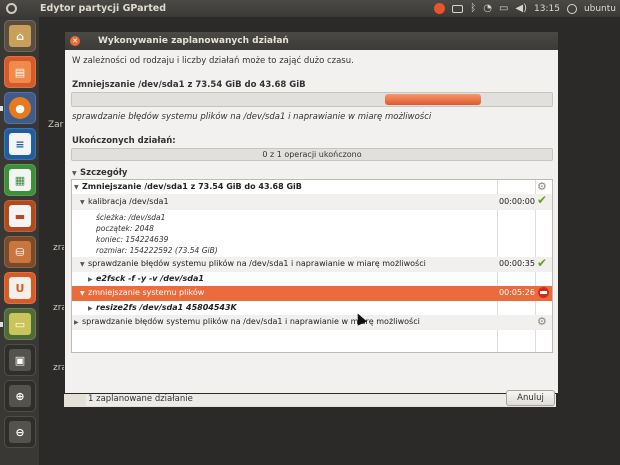  I want to click on details-expander: ▼ Szczegóły, so click(99, 173).